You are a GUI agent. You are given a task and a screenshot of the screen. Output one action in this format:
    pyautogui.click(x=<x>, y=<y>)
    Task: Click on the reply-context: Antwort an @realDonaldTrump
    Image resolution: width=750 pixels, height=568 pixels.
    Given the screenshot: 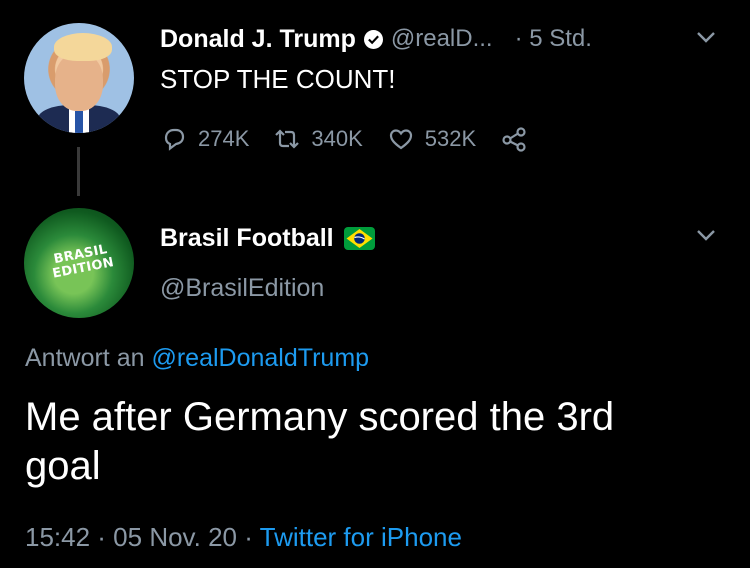 What is the action you would take?
    pyautogui.click(x=197, y=358)
    